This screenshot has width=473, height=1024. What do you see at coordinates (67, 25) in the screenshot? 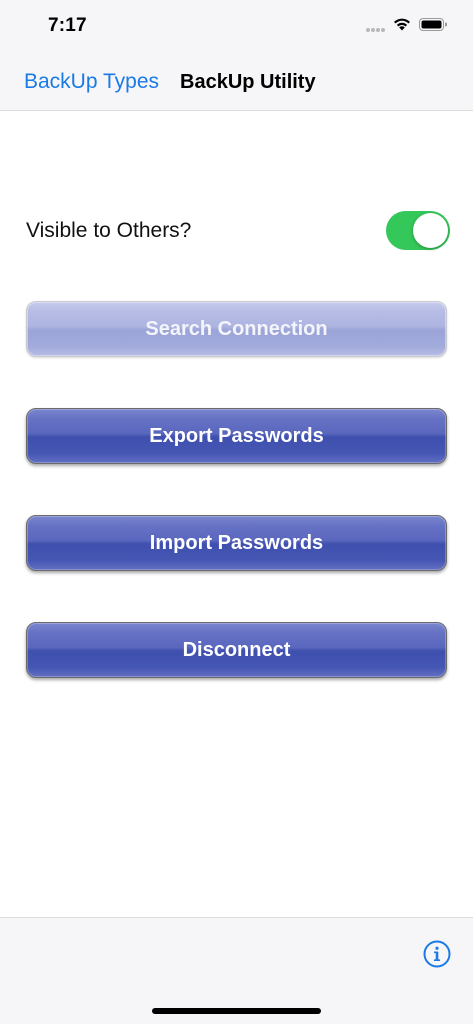
I see `status-time: 7:17` at bounding box center [67, 25].